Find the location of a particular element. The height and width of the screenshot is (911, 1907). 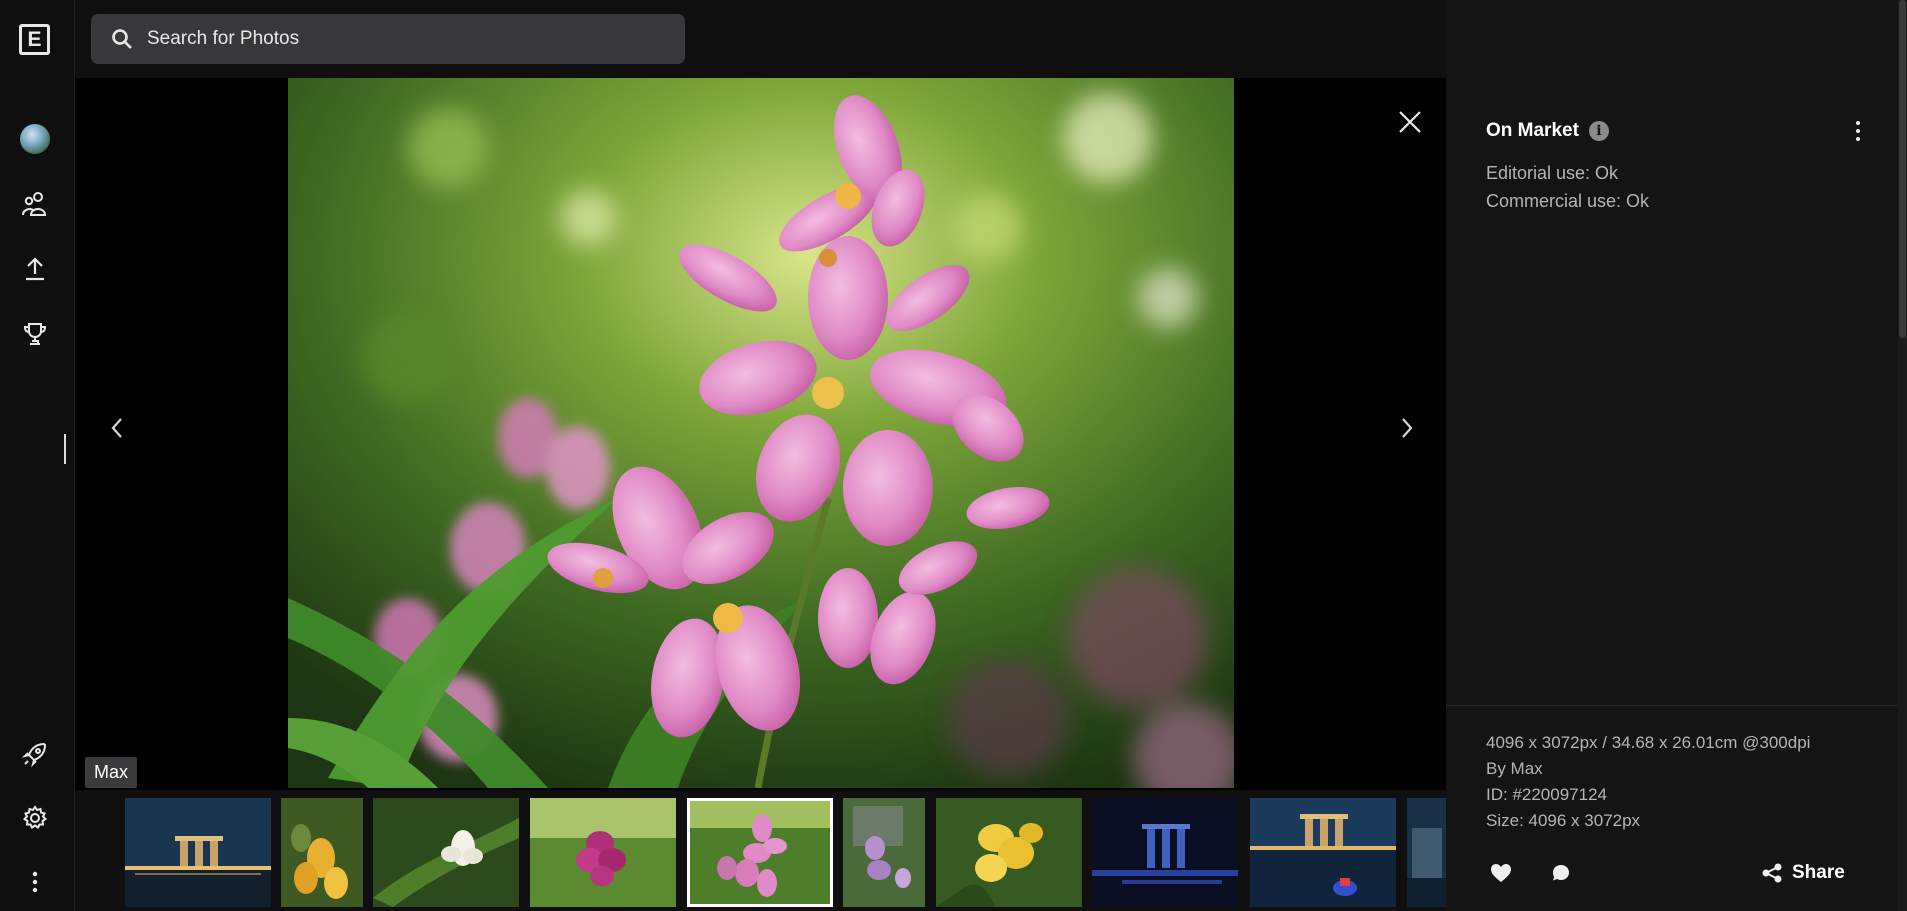

top-bar is located at coordinates (760, 39).